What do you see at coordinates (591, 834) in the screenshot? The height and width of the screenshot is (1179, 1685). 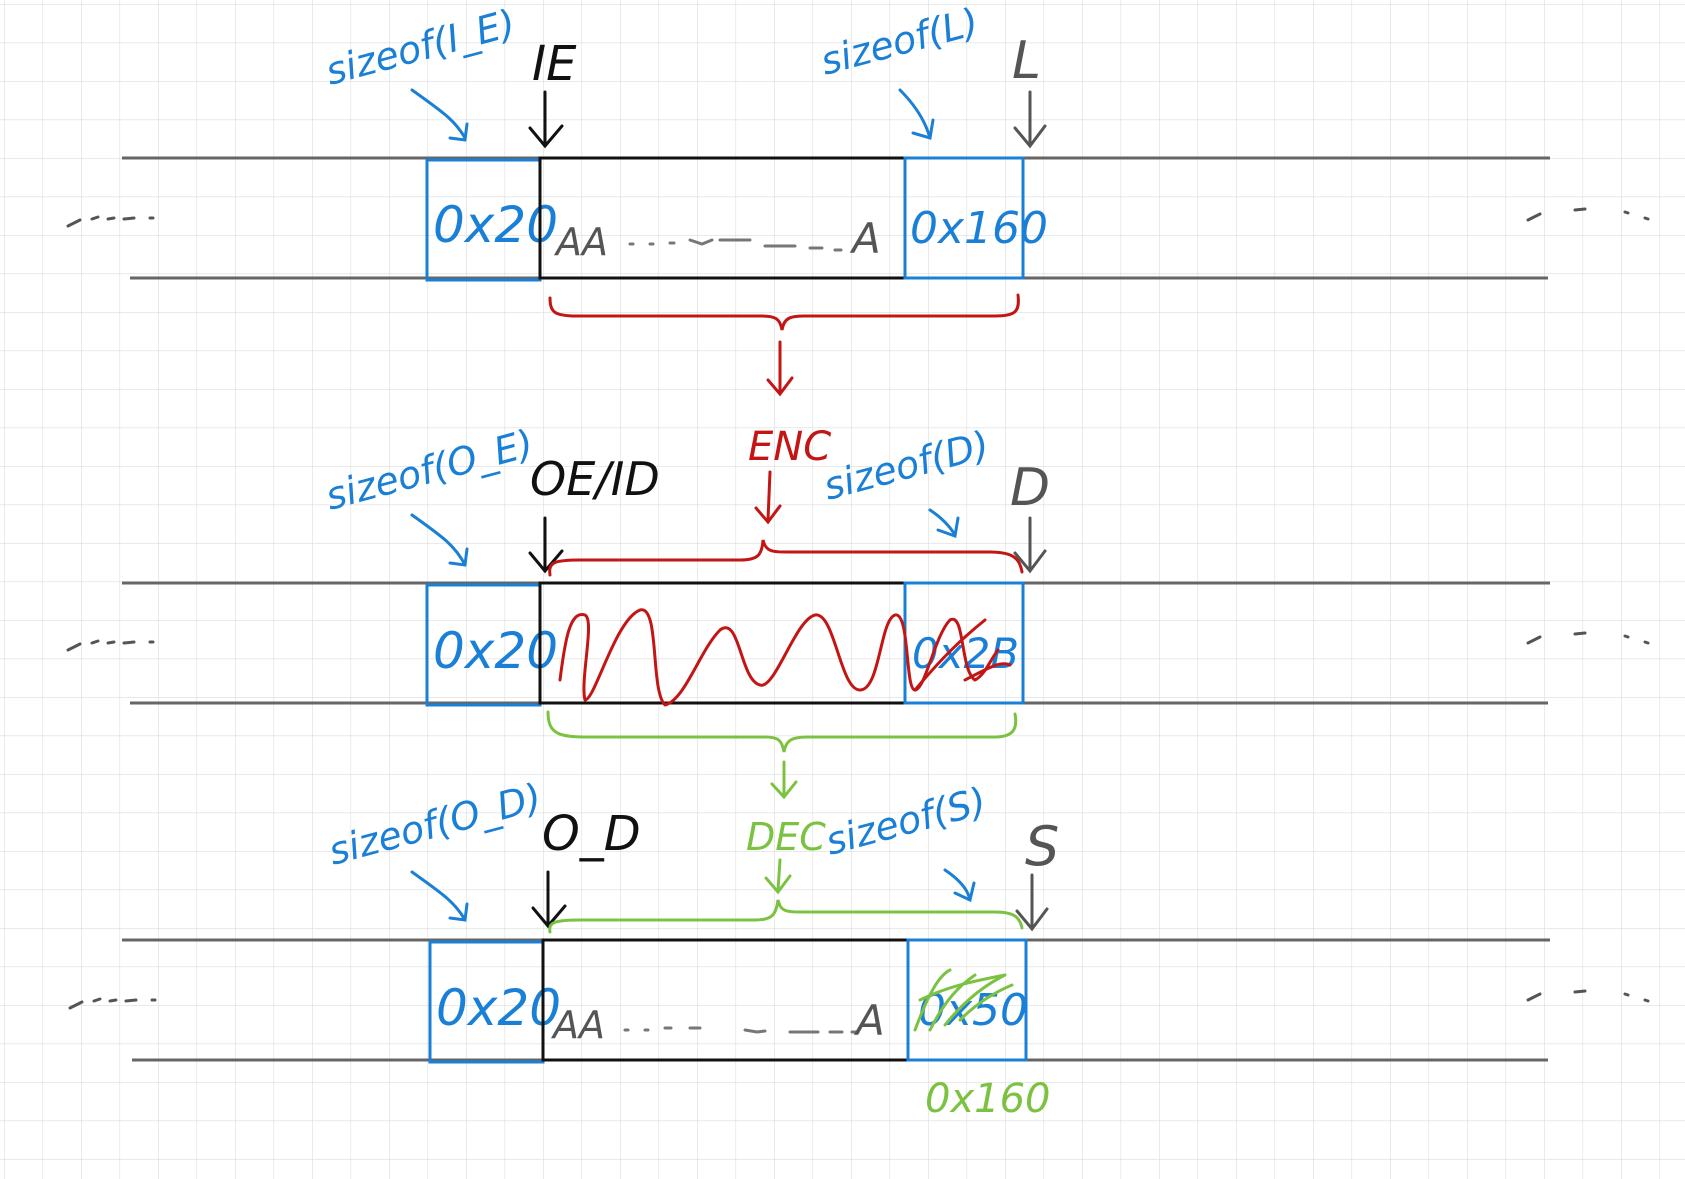 I see `pointer-label: O_D` at bounding box center [591, 834].